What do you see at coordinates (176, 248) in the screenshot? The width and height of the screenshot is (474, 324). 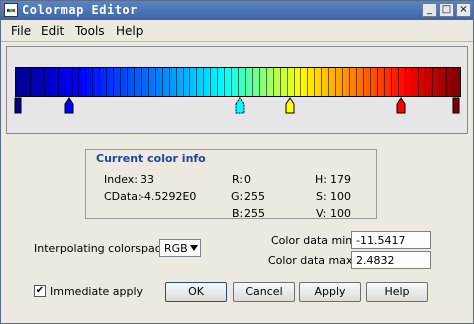 I see `colorspace-value: RGB` at bounding box center [176, 248].